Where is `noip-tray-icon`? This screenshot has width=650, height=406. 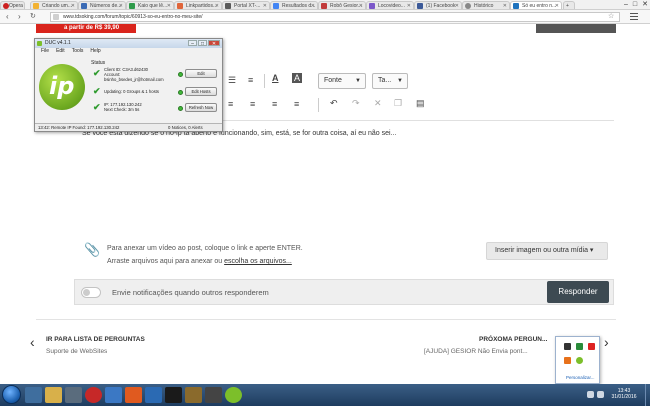
noip-tray-icon is located at coordinates (579, 360).